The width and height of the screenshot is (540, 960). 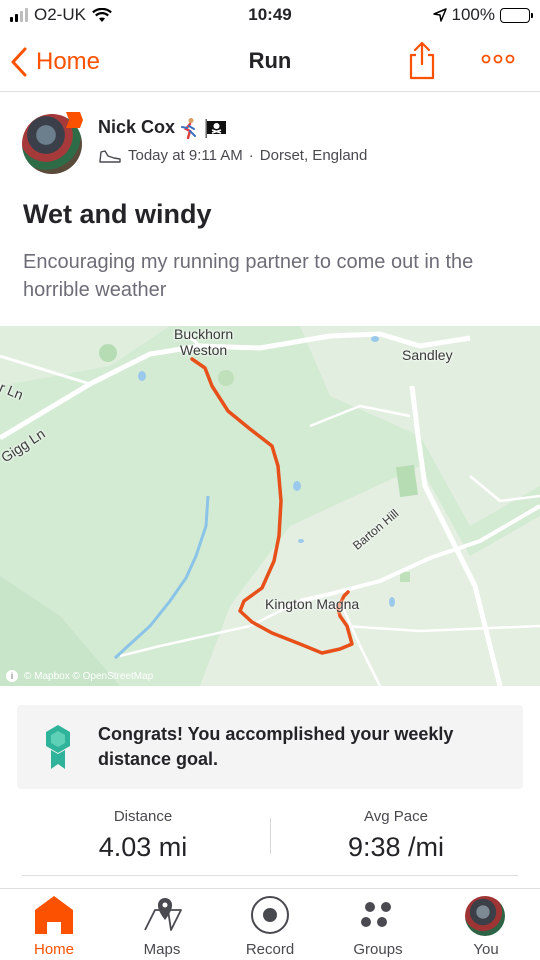 I want to click on status-bar: O2-UK 10:49 100%, so click(x=270, y=16).